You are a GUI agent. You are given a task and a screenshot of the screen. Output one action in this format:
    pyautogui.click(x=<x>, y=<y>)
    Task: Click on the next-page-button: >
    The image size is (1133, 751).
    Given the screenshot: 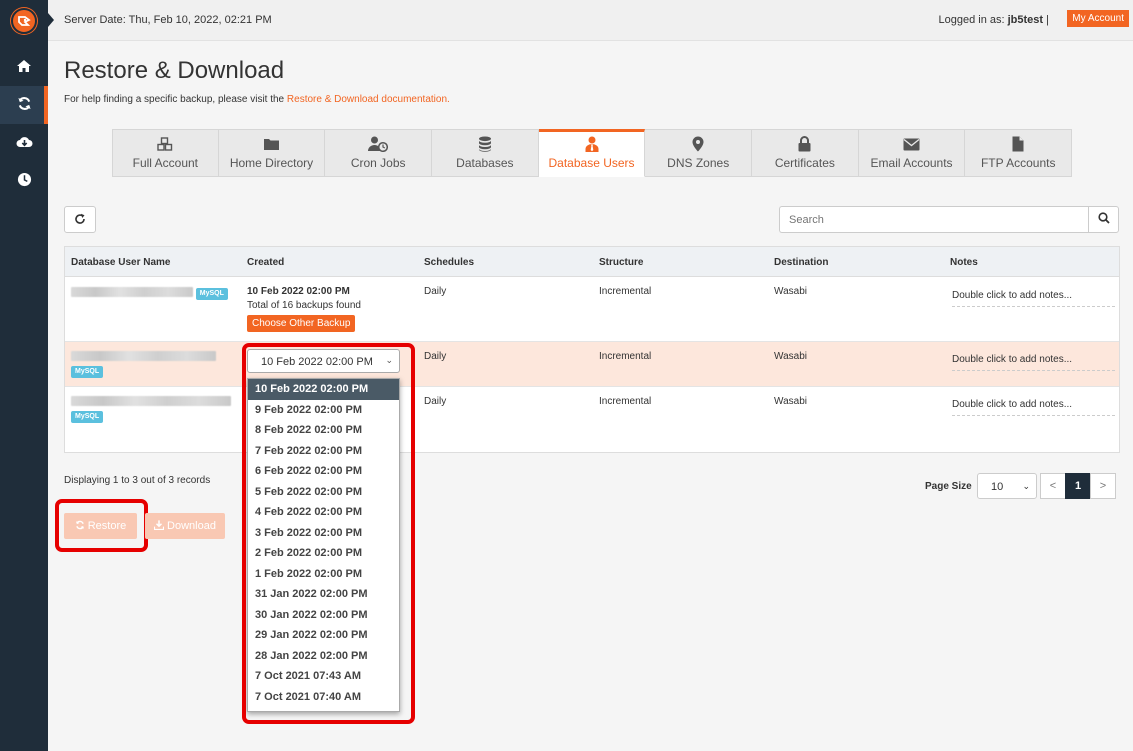 What is the action you would take?
    pyautogui.click(x=1103, y=486)
    